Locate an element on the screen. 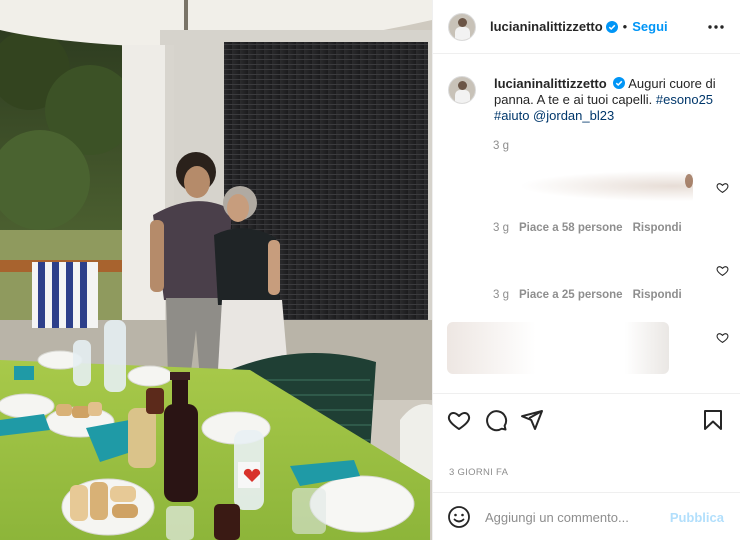 This screenshot has height=540, width=740. caption-username: lucianinalittizzetto is located at coordinates (550, 83).